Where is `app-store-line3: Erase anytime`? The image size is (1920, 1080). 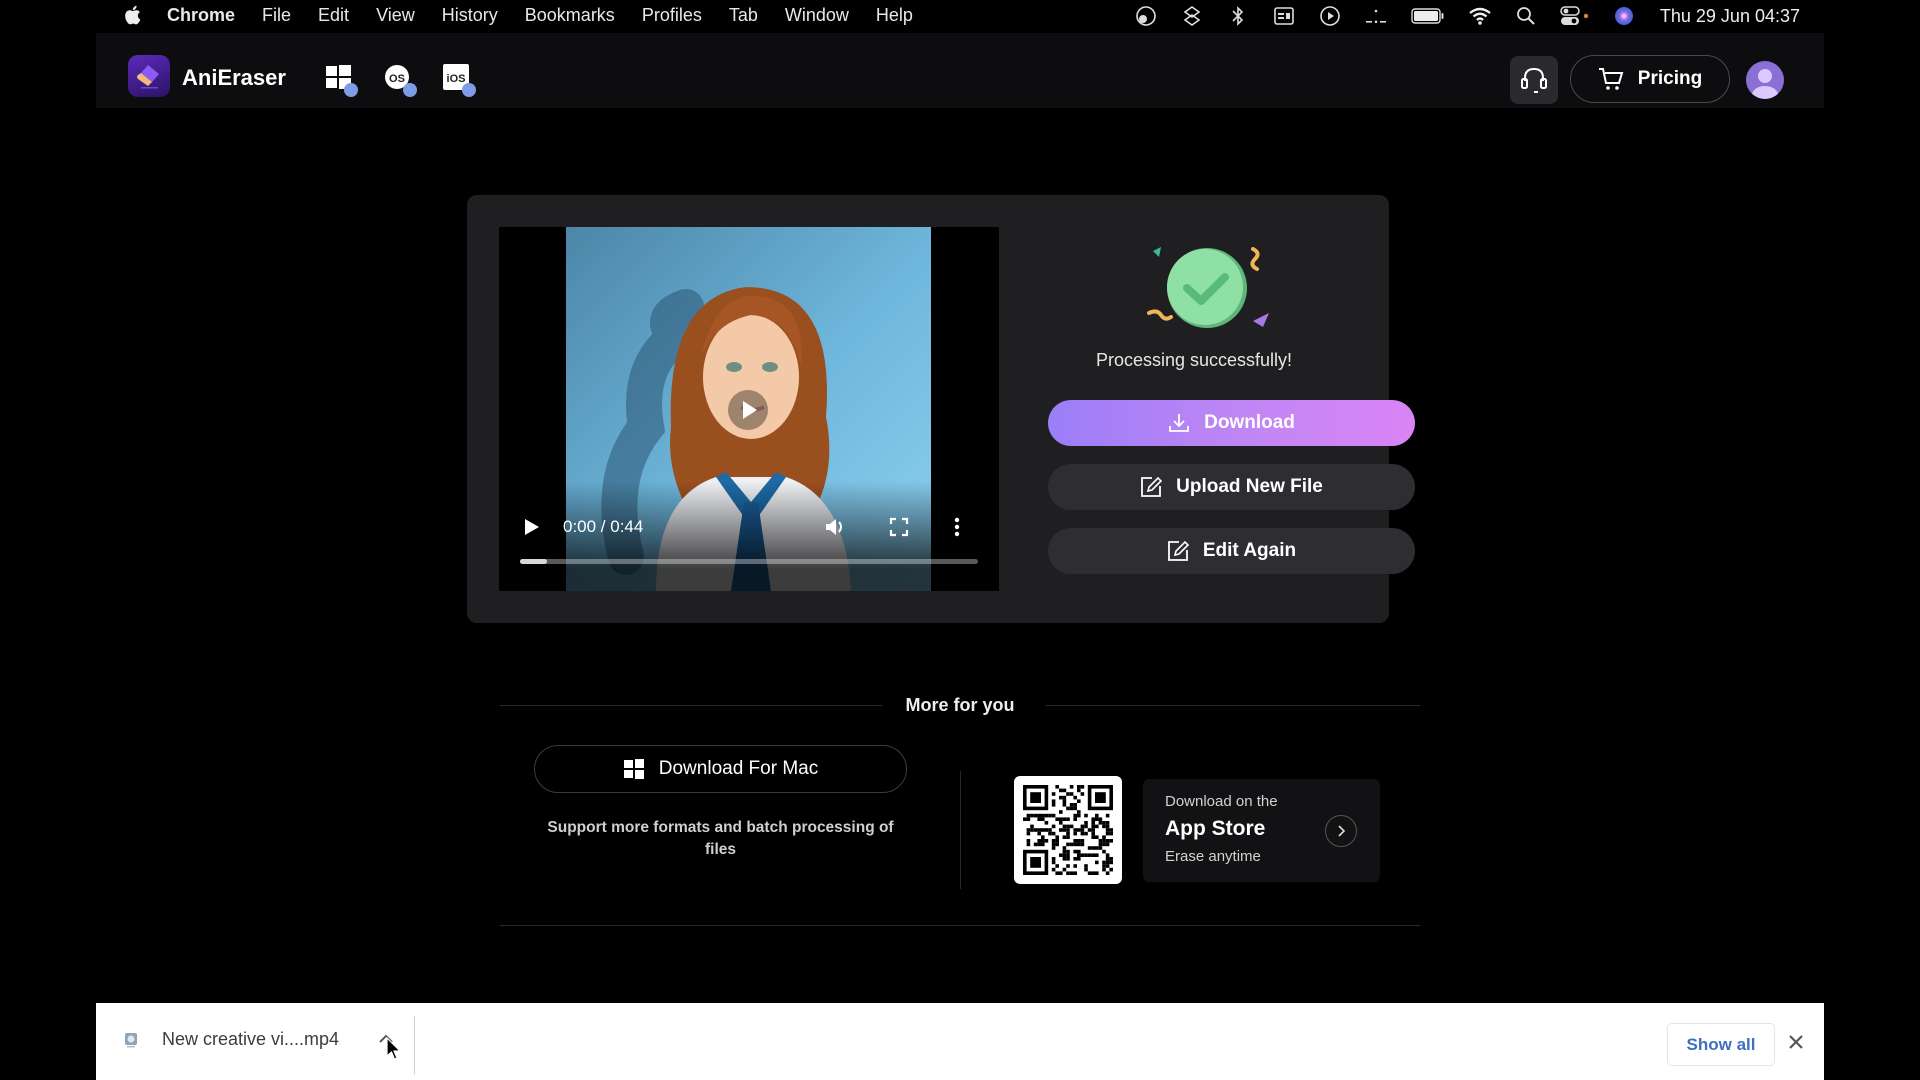 app-store-line3: Erase anytime is located at coordinates (1213, 856).